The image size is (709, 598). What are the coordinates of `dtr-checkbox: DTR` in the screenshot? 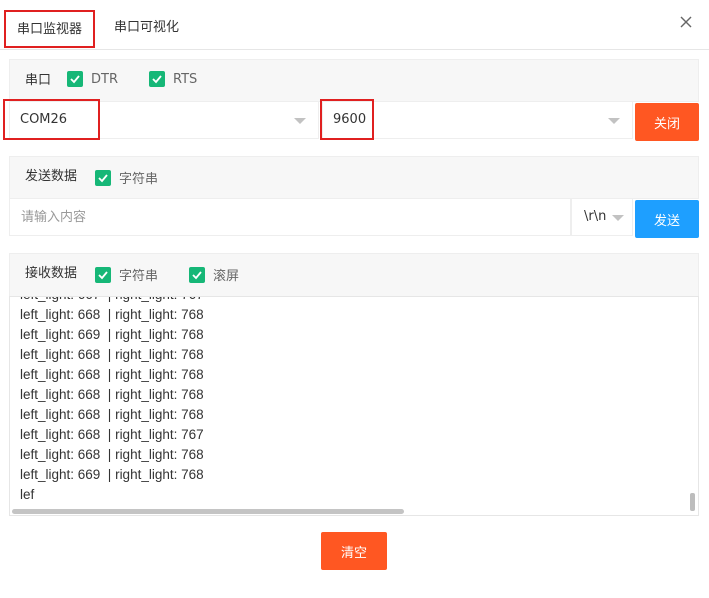 It's located at (92, 79).